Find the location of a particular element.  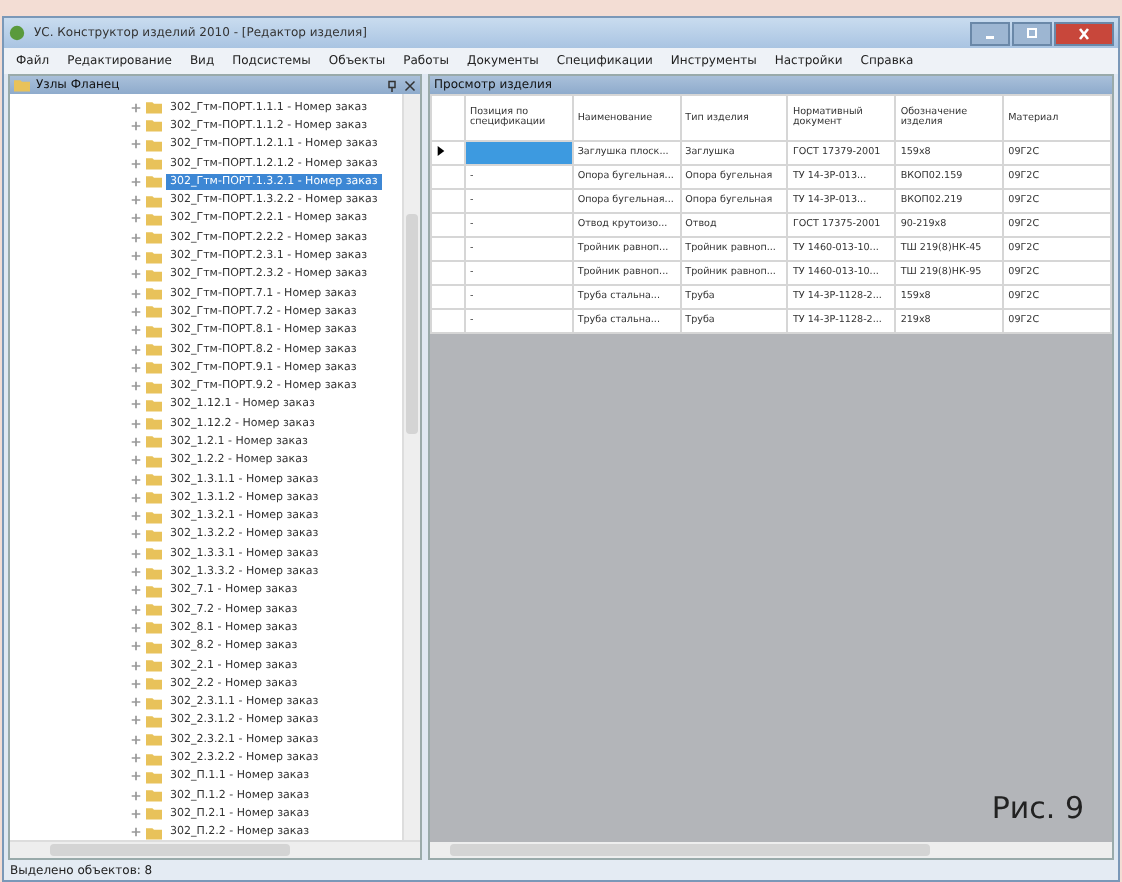

folder-icon is located at coordinates (22, 85).